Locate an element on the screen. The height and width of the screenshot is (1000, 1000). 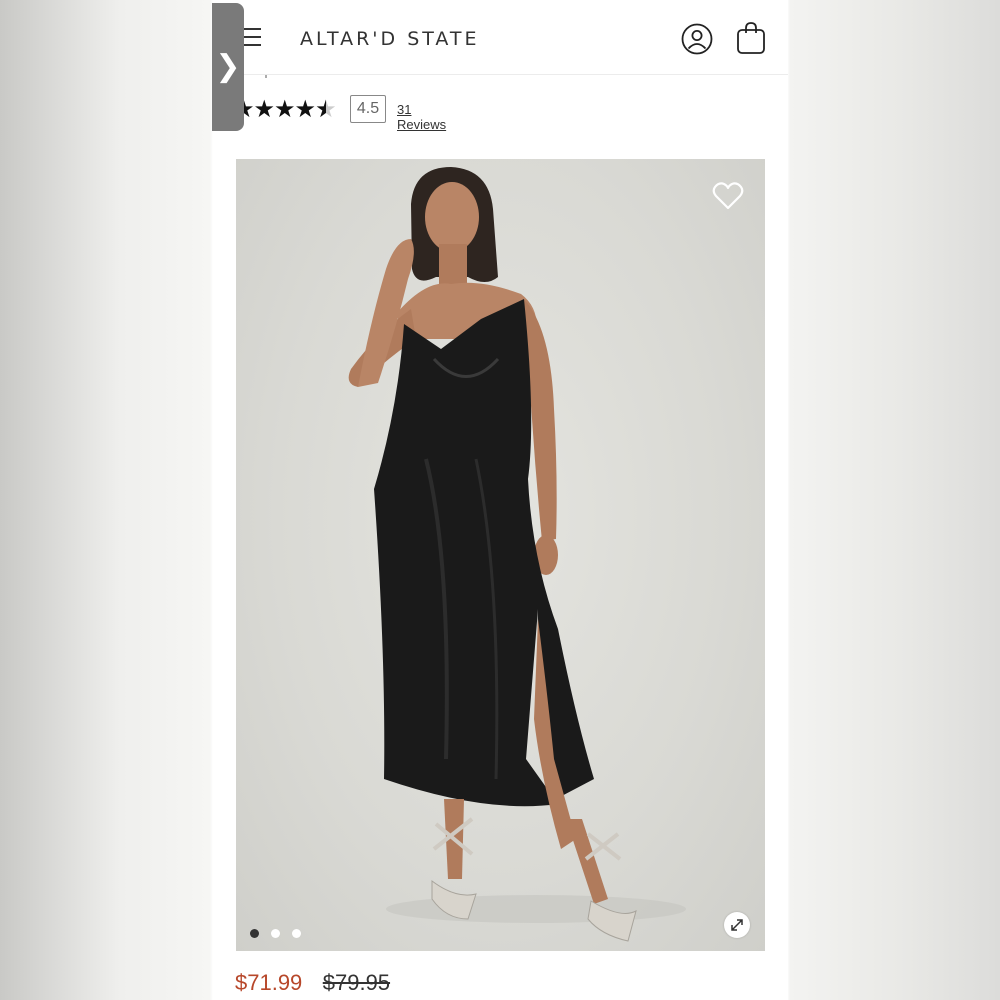
hamburger-icon is located at coordinates (251, 38).